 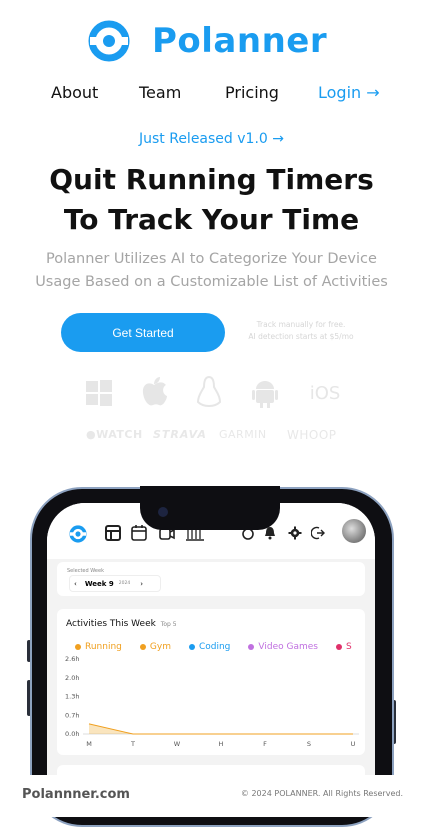 I want to click on selected-week-label: Selected Week, so click(x=85, y=571).